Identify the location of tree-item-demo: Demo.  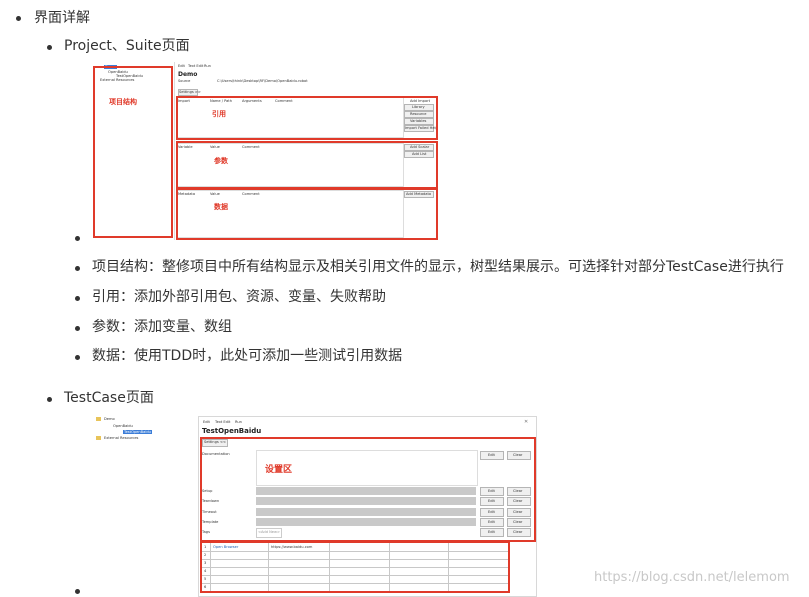
(109, 419).